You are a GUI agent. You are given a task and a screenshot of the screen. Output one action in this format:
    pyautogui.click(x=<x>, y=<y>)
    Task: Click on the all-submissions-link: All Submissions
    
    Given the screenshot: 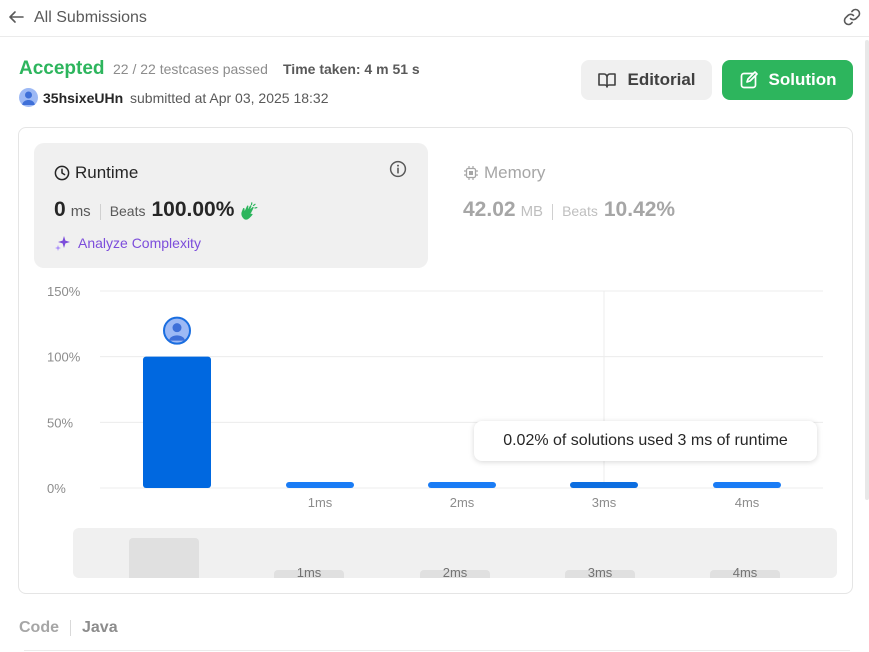 What is the action you would take?
    pyautogui.click(x=90, y=18)
    